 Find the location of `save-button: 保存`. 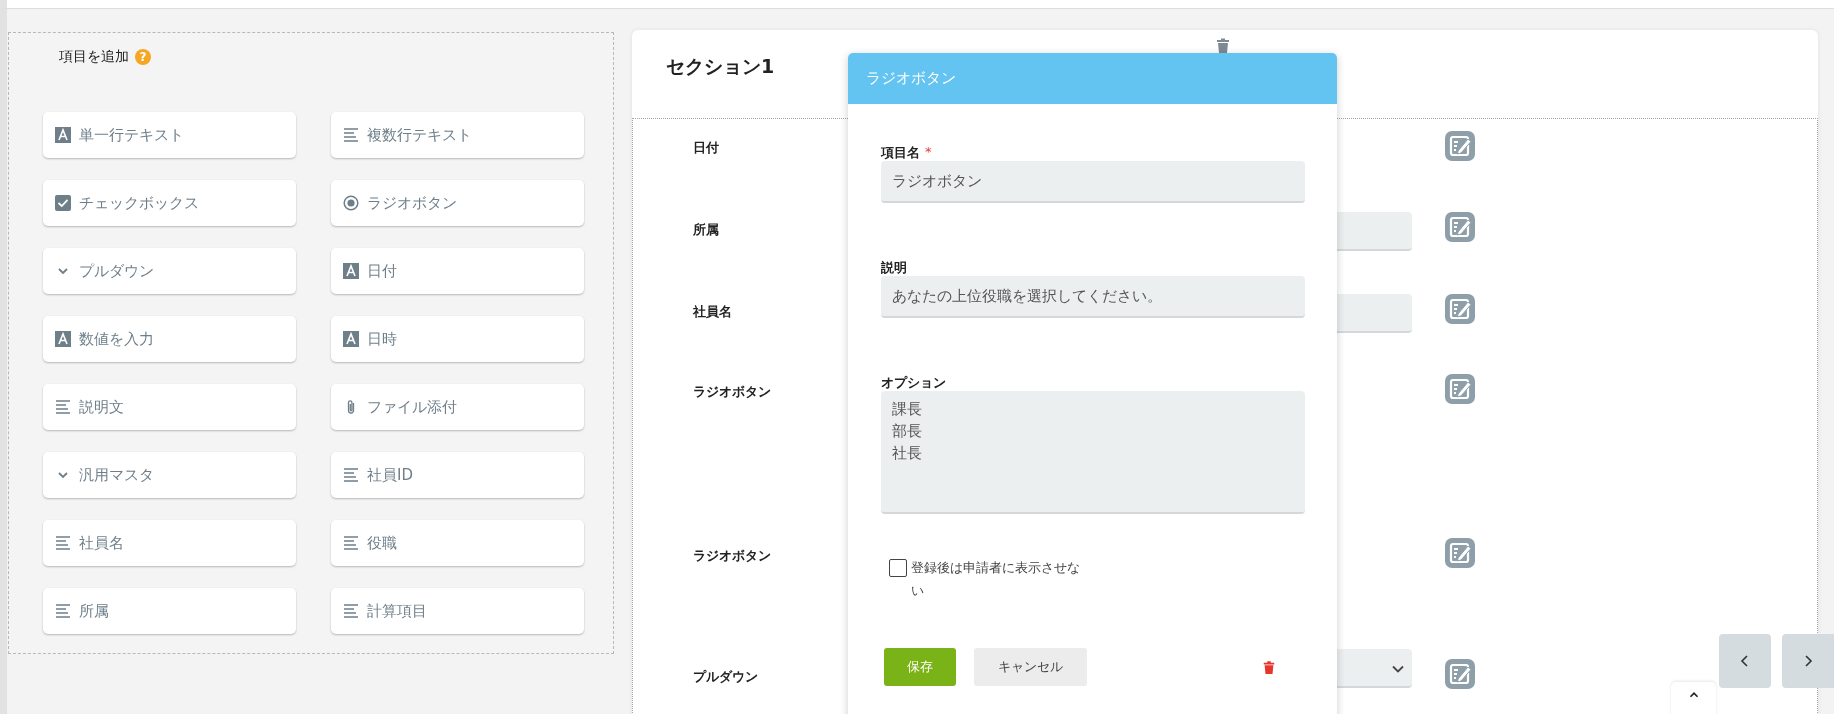

save-button: 保存 is located at coordinates (920, 667).